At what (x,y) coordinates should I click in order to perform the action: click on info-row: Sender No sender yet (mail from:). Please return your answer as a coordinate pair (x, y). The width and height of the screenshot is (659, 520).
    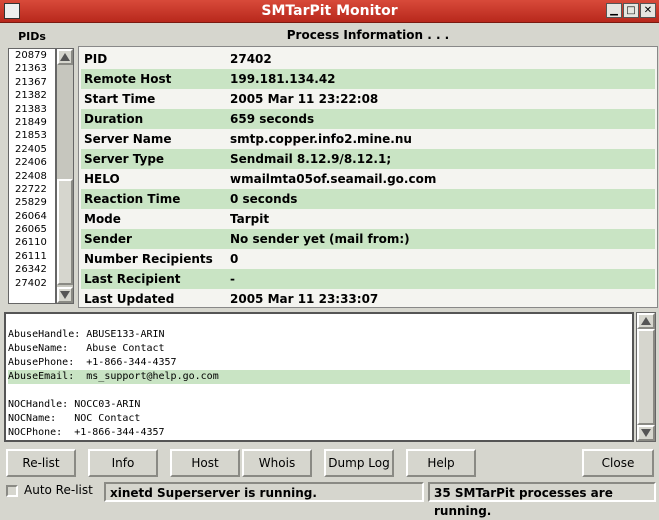
    Looking at the image, I should click on (368, 239).